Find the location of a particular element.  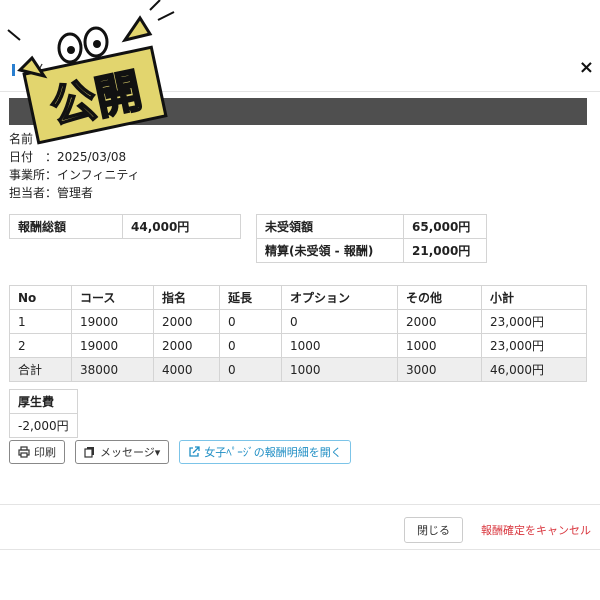

message-button-label: メッセージ▾ is located at coordinates (130, 452).